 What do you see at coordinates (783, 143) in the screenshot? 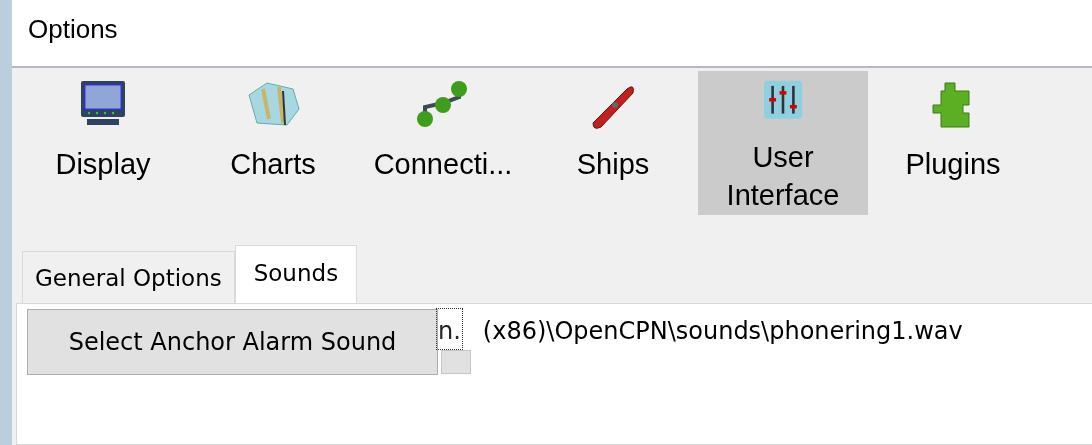
I see `toolbar-item: User Interface` at bounding box center [783, 143].